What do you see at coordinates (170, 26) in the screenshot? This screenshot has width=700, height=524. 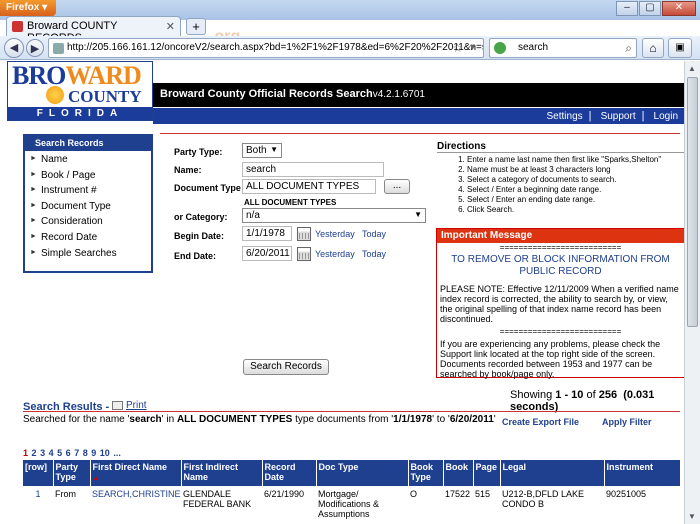 I see `tab-close-icon: ✕` at bounding box center [170, 26].